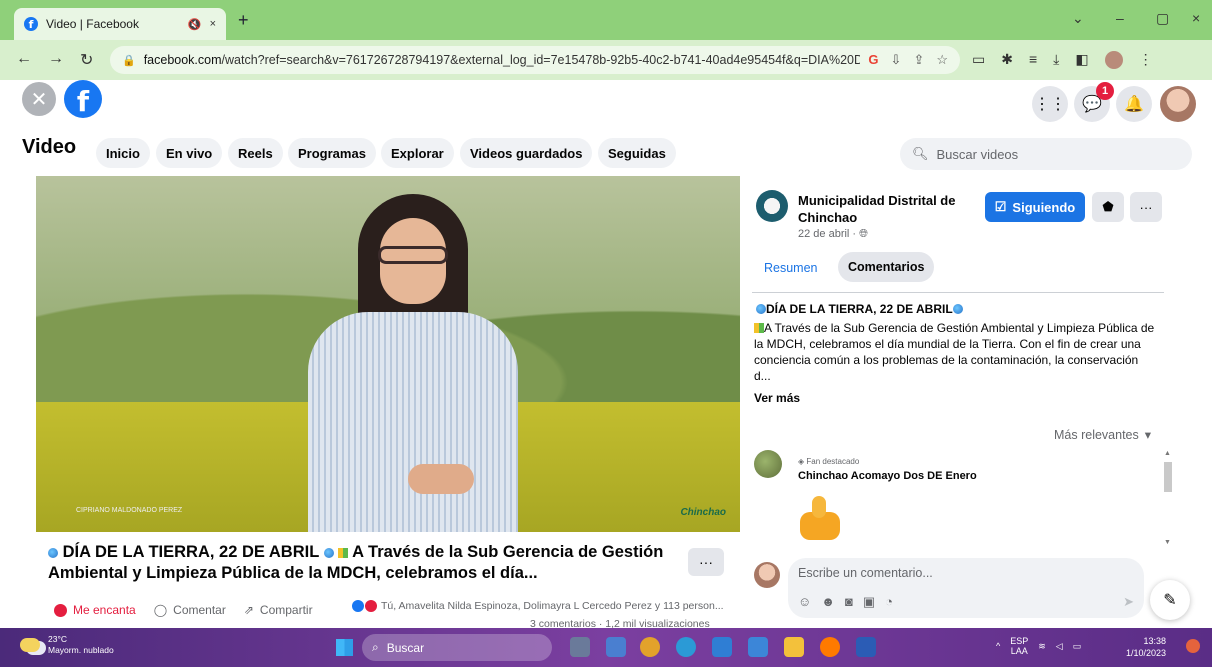 The width and height of the screenshot is (1212, 667). What do you see at coordinates (39, 99) in the screenshot?
I see `close-video-button: ✕` at bounding box center [39, 99].